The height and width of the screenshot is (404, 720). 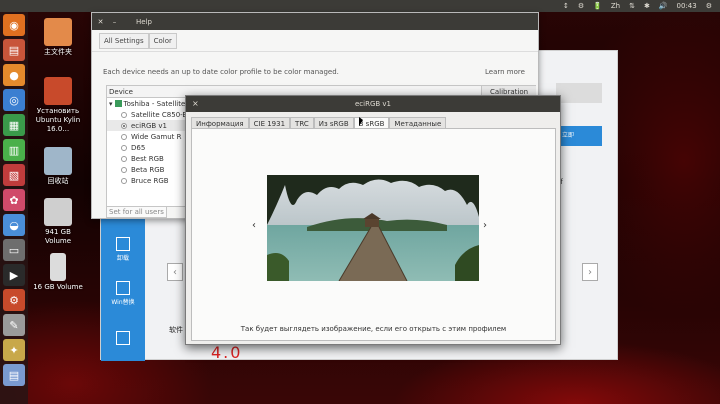 I want to click on dialog-title: eciRGB v1, so click(x=372, y=104).